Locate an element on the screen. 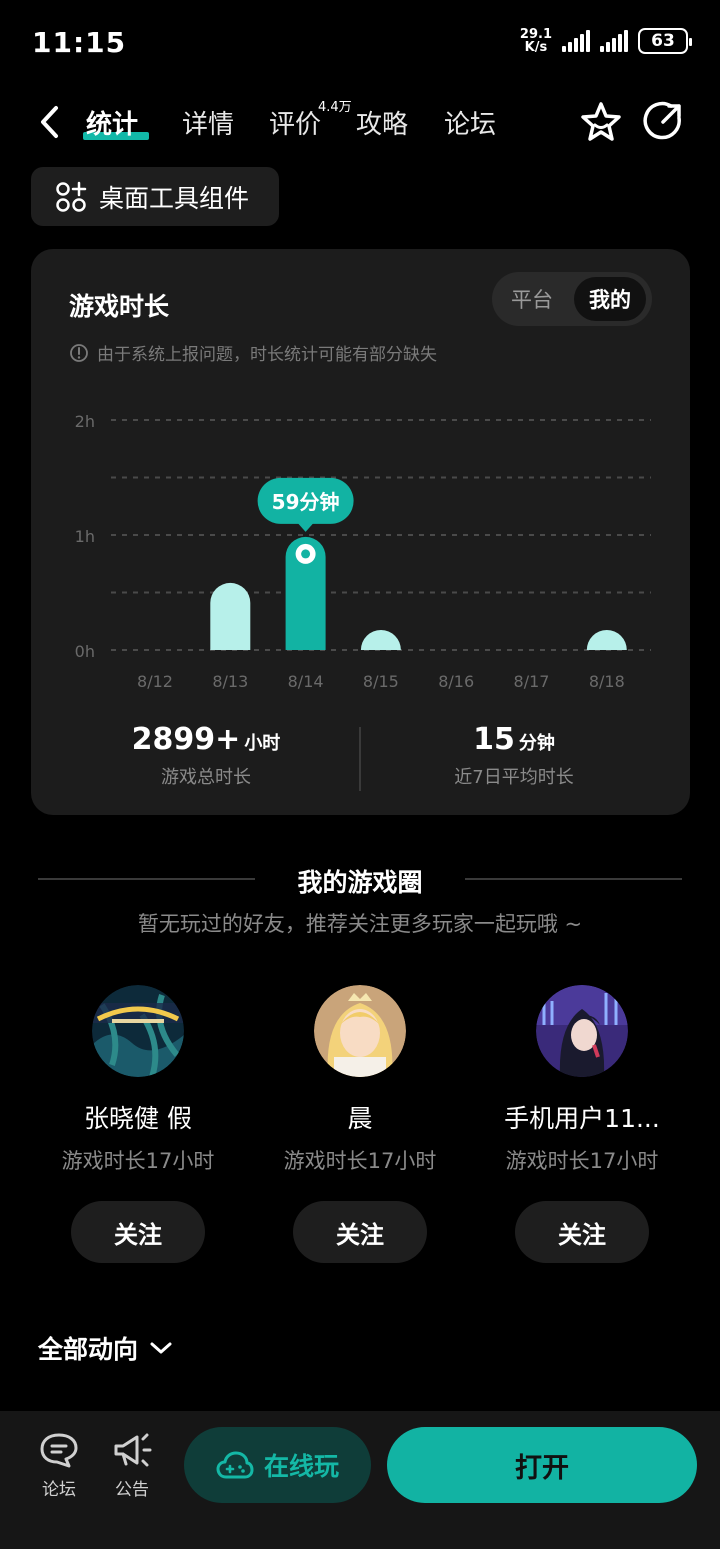  playtime-chart: 0h 1h 2h 8/12 8/13 59分钟 8/14 8/15 8/16 8/17 8/18 is located at coordinates (363, 551).